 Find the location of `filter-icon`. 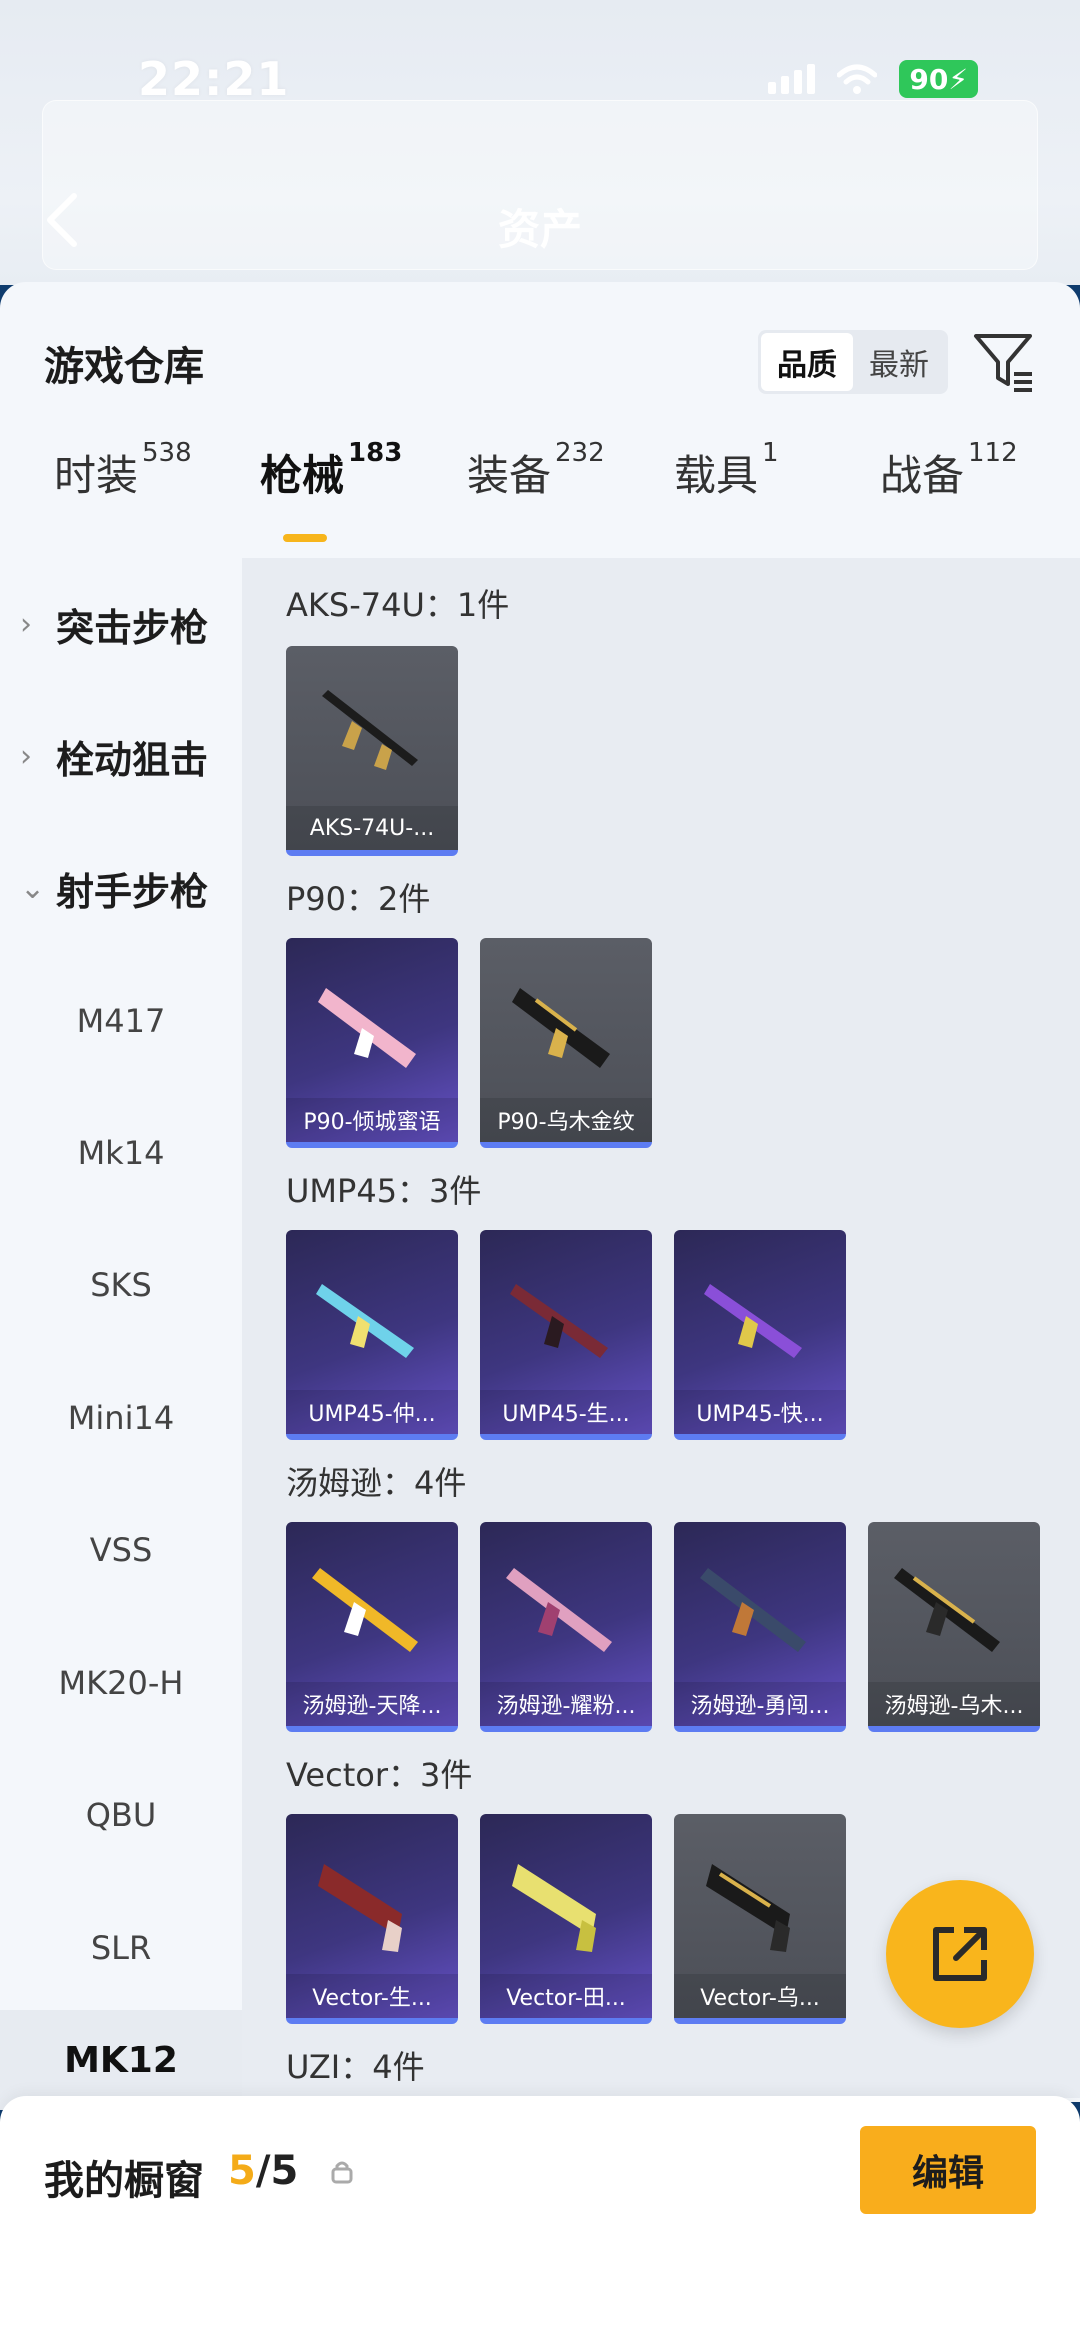

filter-icon is located at coordinates (1004, 365).